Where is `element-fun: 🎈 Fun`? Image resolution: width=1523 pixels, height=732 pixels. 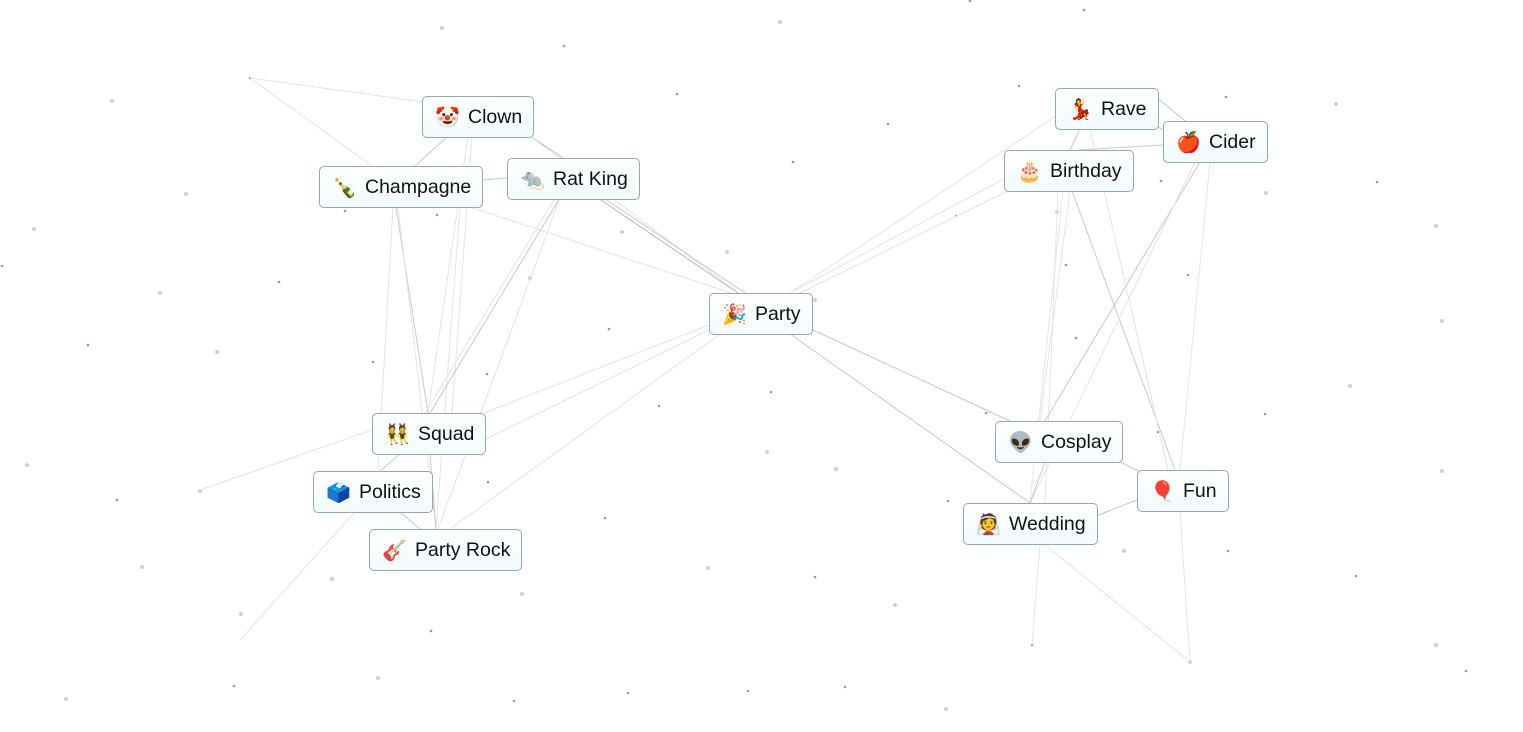
element-fun: 🎈 Fun is located at coordinates (1183, 491).